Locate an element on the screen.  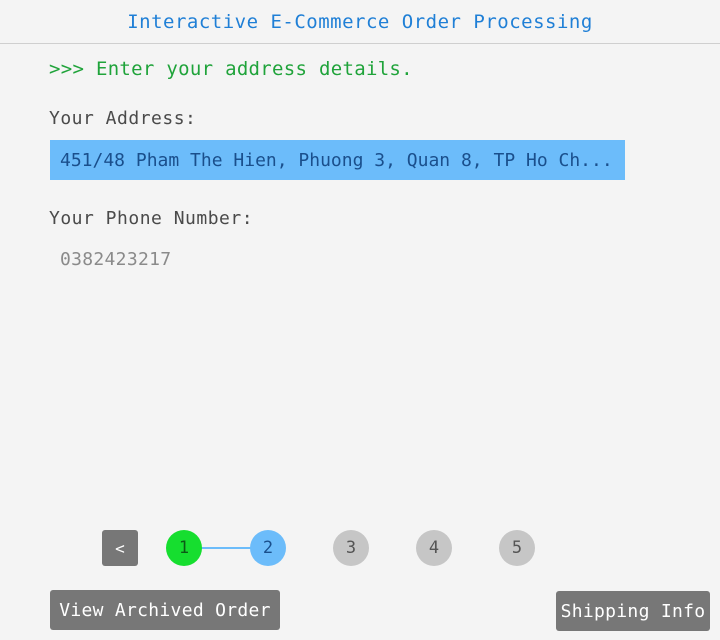
address-label: Your Address: is located at coordinates (123, 118).